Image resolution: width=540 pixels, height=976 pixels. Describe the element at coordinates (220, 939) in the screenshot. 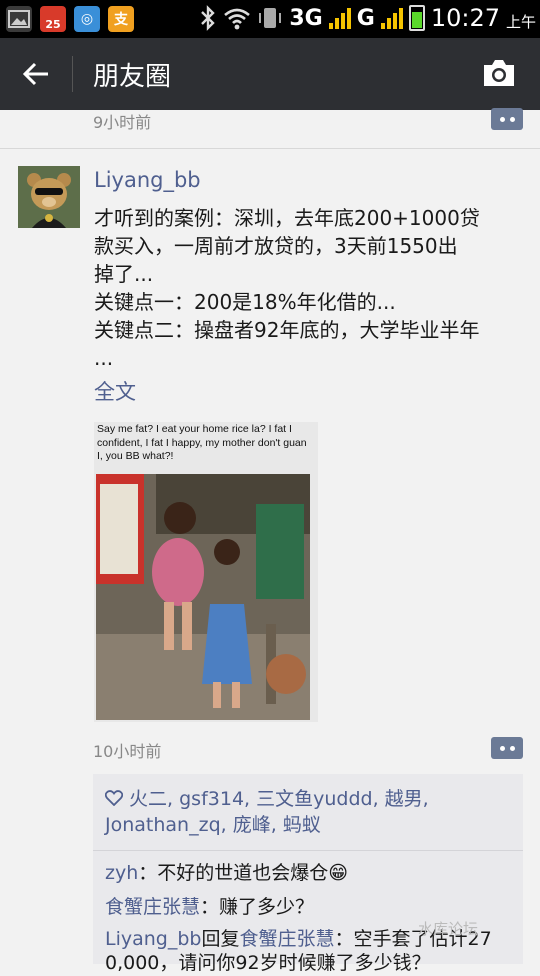

I see `reply-word: 回复` at that location.